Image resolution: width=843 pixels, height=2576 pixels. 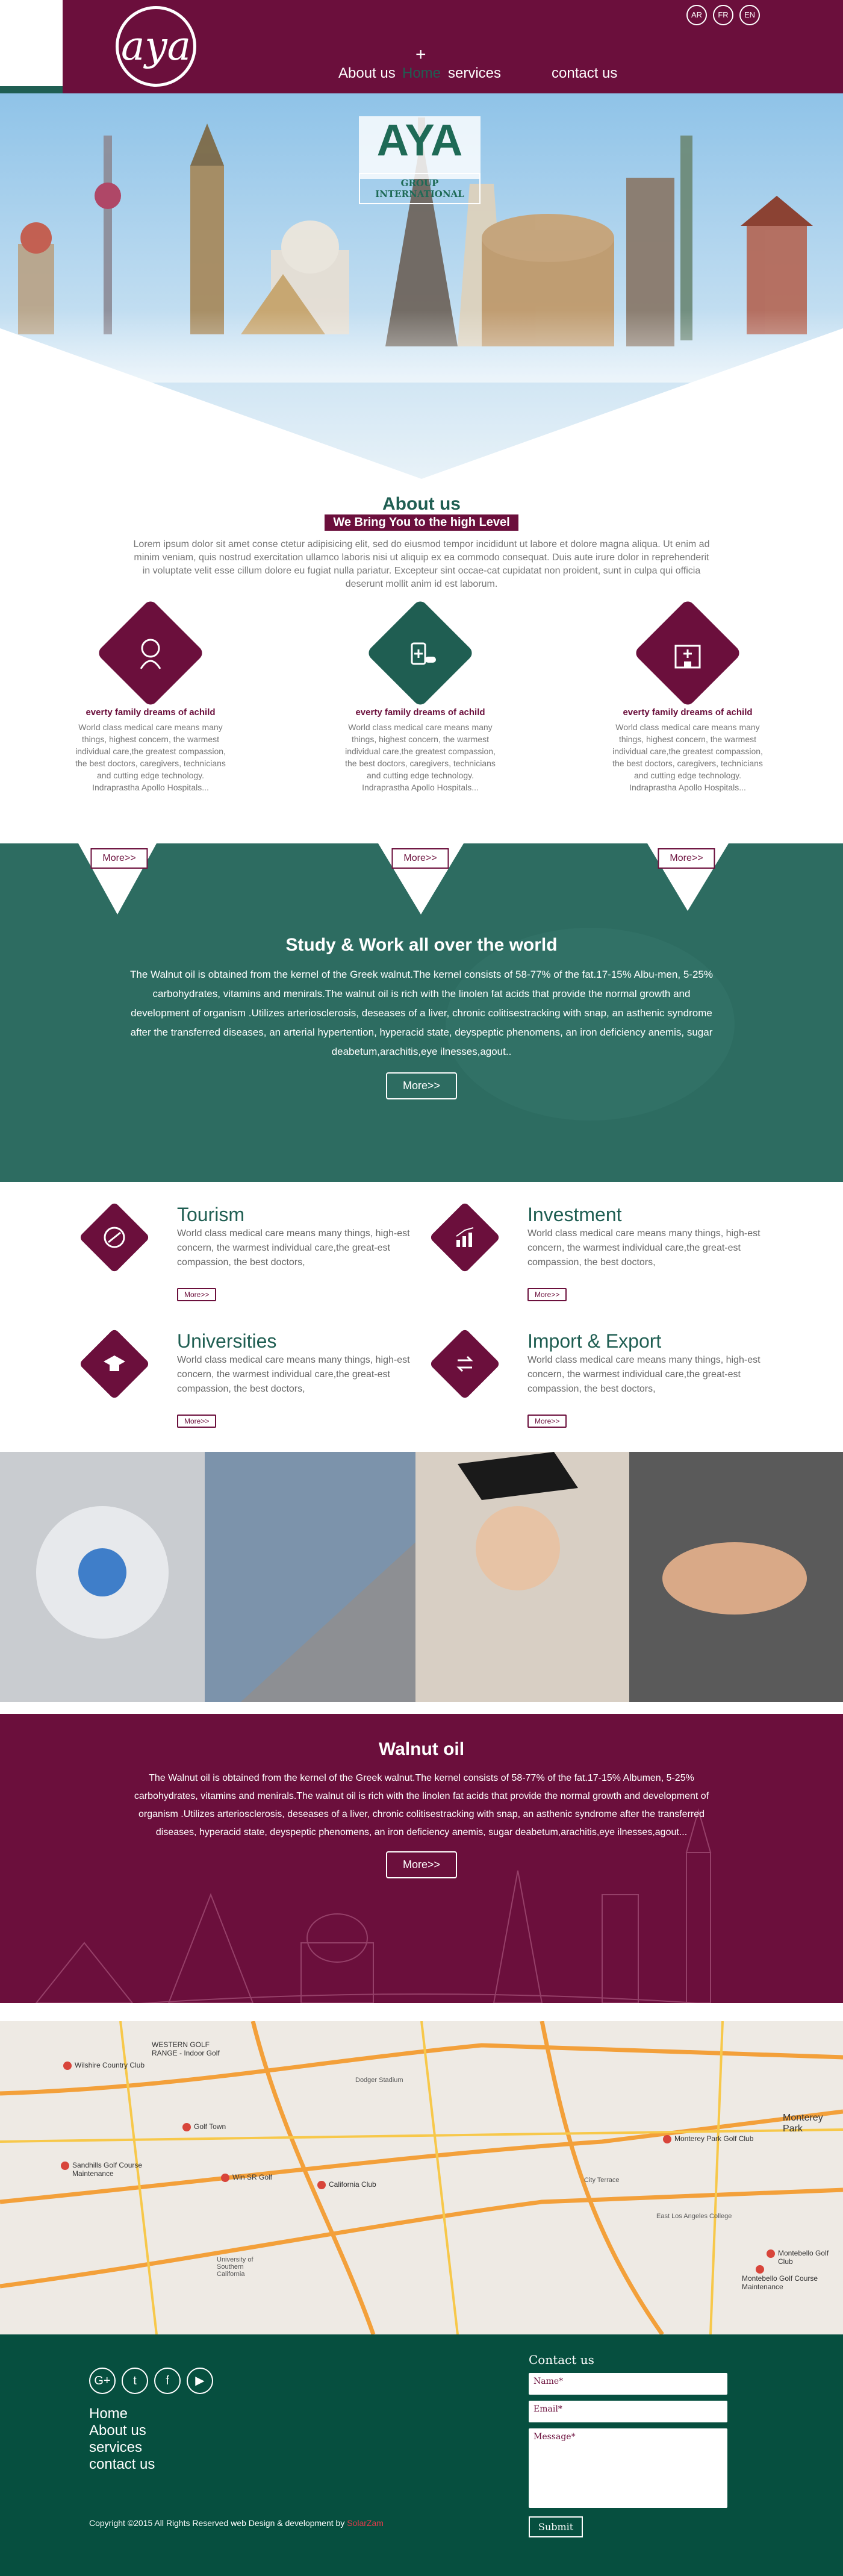 I want to click on map-label-win-sr: Win SR Golf, so click(x=252, y=2177).